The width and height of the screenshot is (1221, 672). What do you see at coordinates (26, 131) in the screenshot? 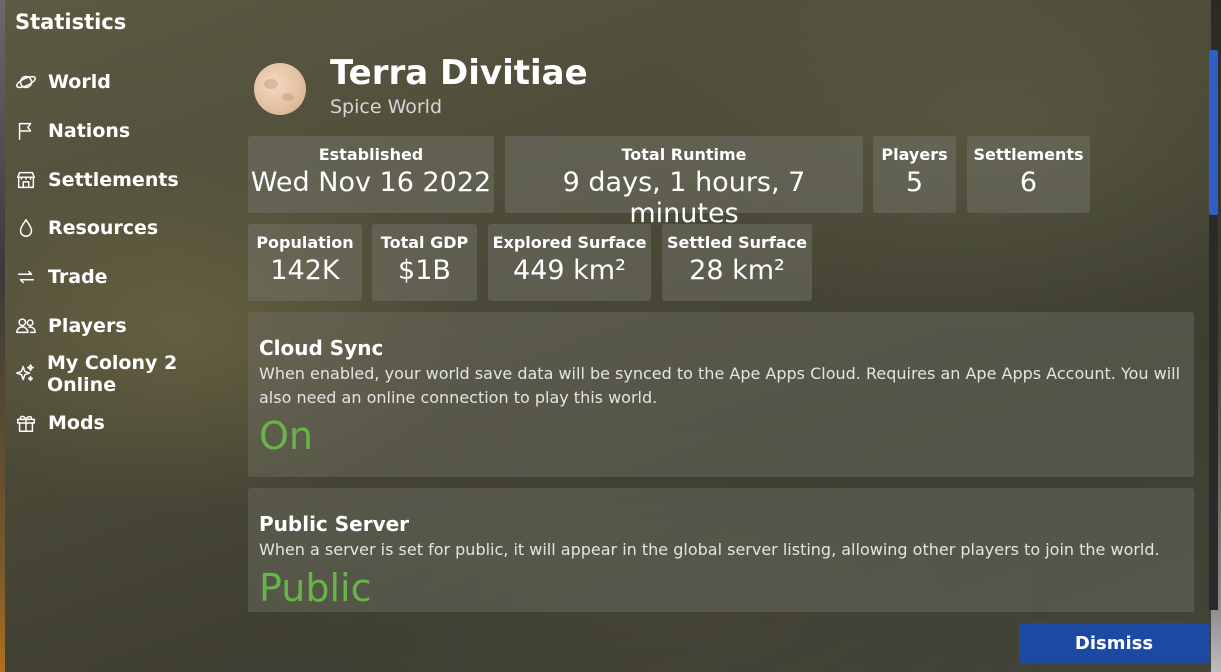
I see `flag-icon` at bounding box center [26, 131].